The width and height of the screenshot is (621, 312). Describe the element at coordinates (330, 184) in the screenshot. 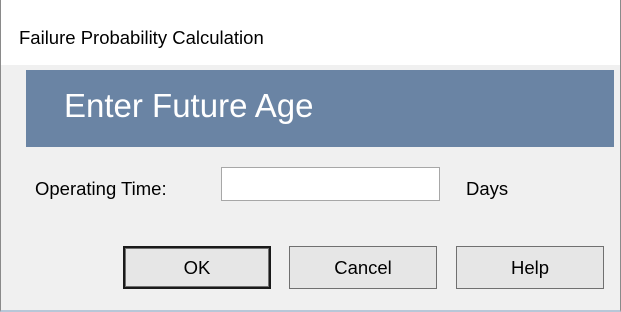

I see `operating-time-input` at that location.